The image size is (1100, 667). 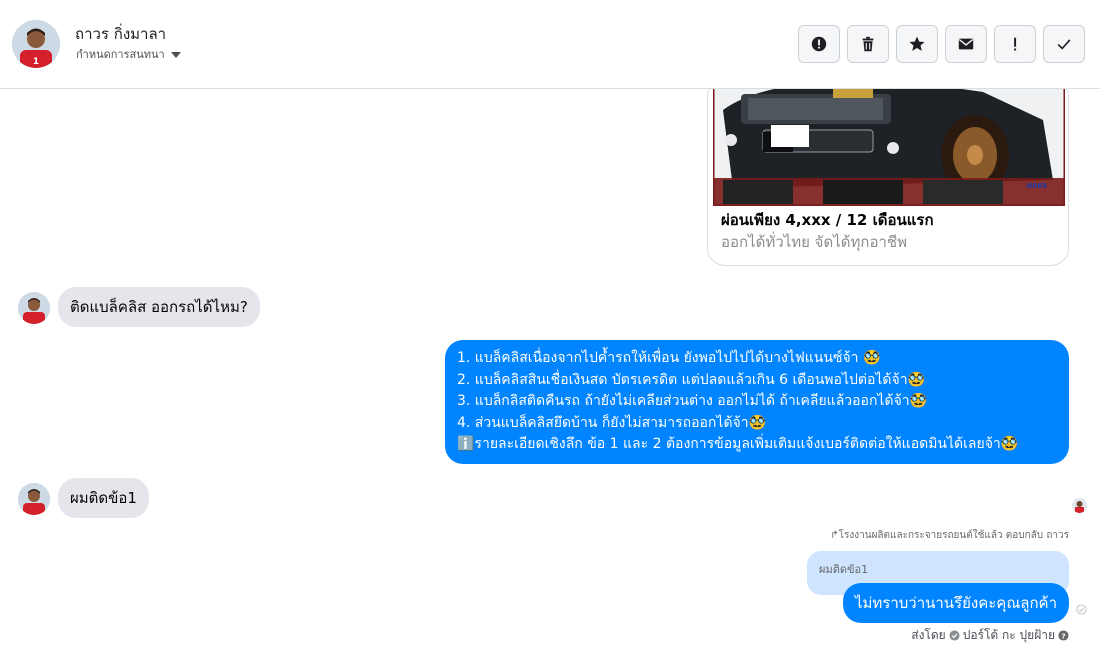 I want to click on conversation-options-dropdown: กำหนดการสนทนา, so click(x=128, y=54).